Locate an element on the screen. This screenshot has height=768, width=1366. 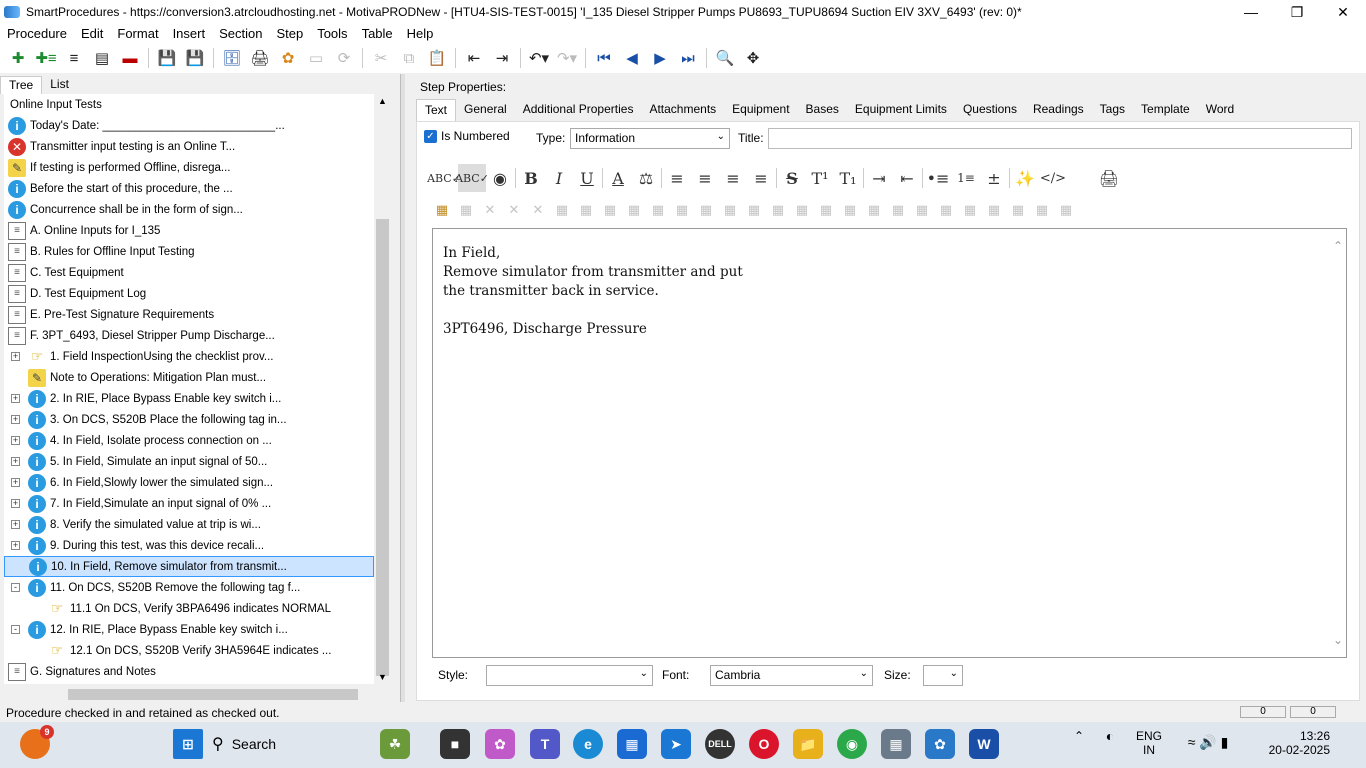
tab-tree: Tree is located at coordinates (21, 85).